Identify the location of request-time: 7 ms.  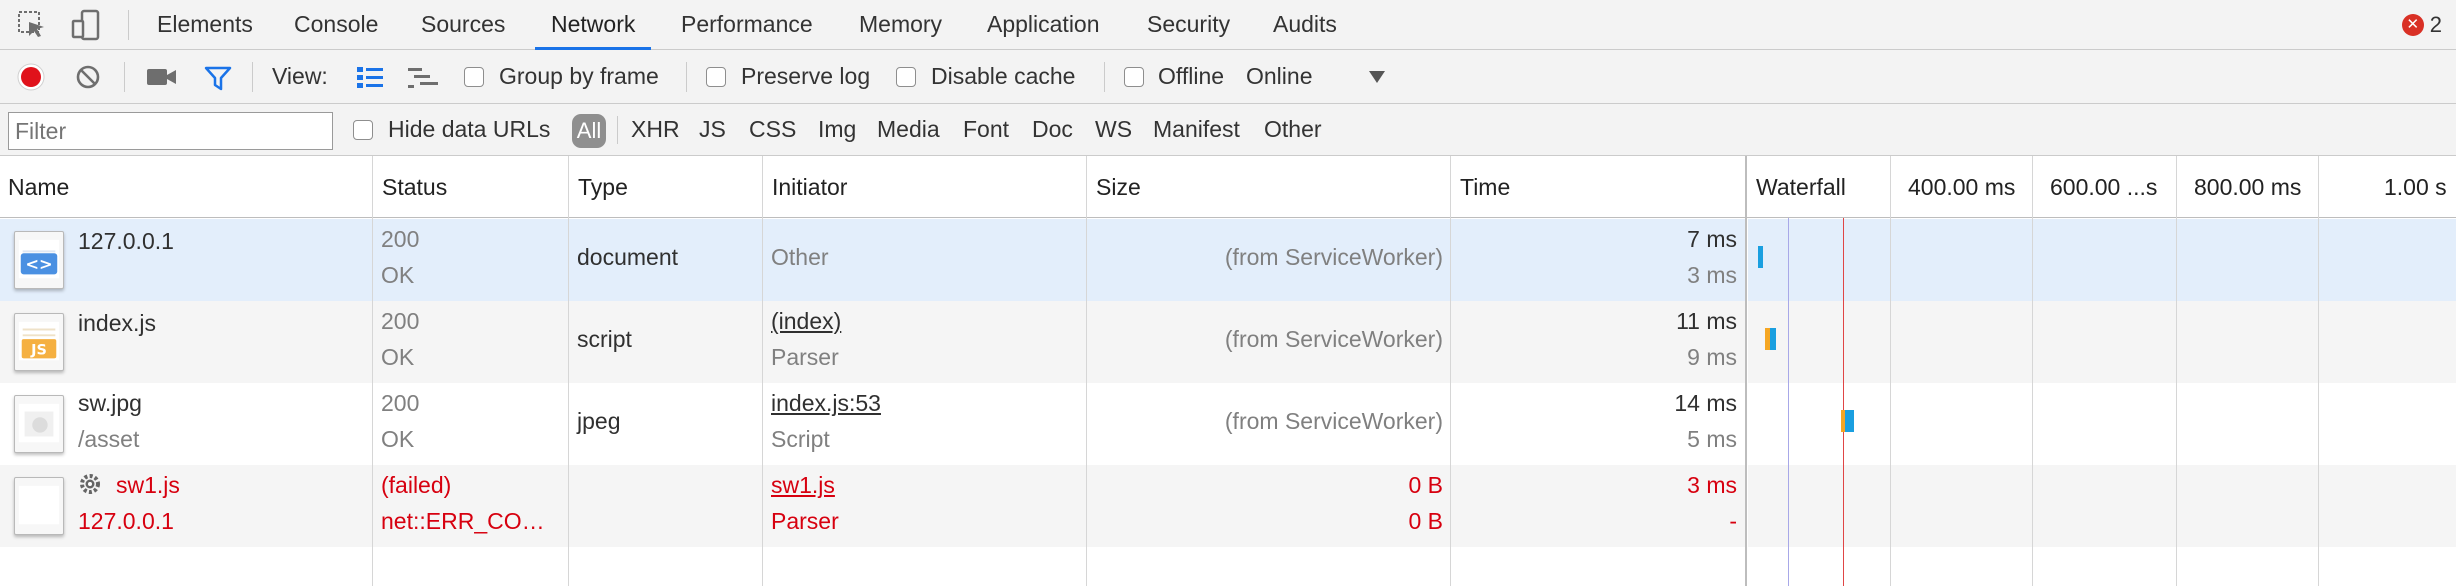
(1712, 239).